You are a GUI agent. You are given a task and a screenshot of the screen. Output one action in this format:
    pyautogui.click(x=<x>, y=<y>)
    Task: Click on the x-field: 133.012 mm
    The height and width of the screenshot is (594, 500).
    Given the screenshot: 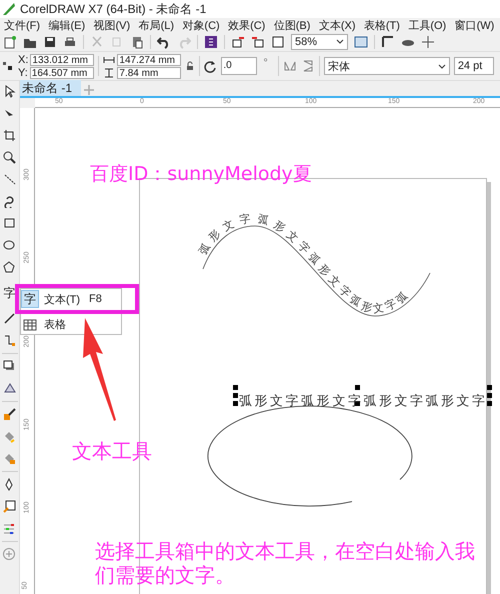 What is the action you would take?
    pyautogui.click(x=62, y=60)
    